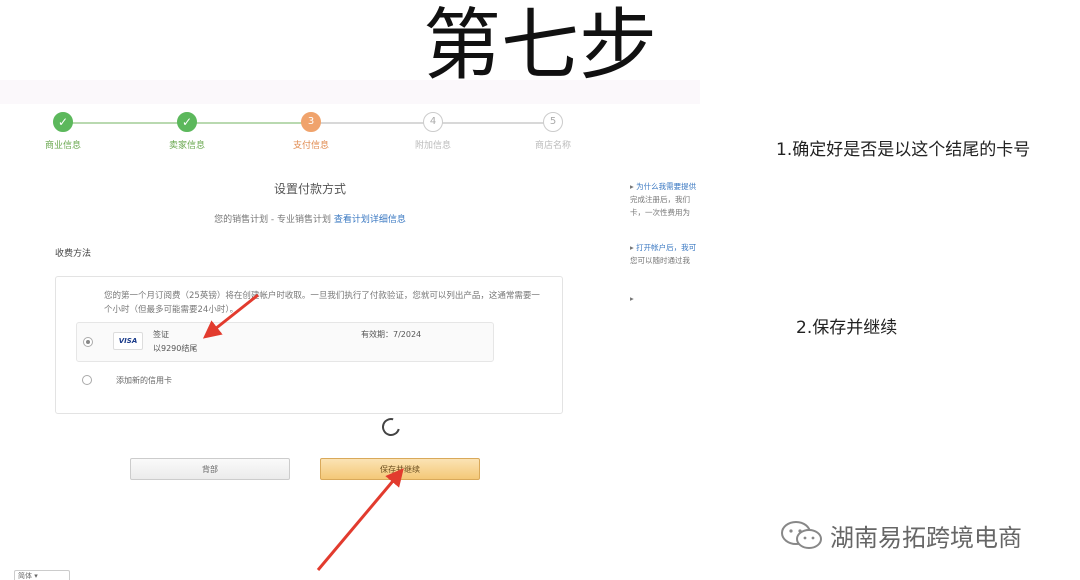 The image size is (1080, 580). I want to click on note-save-continue: 2.保存并继续, so click(847, 328).